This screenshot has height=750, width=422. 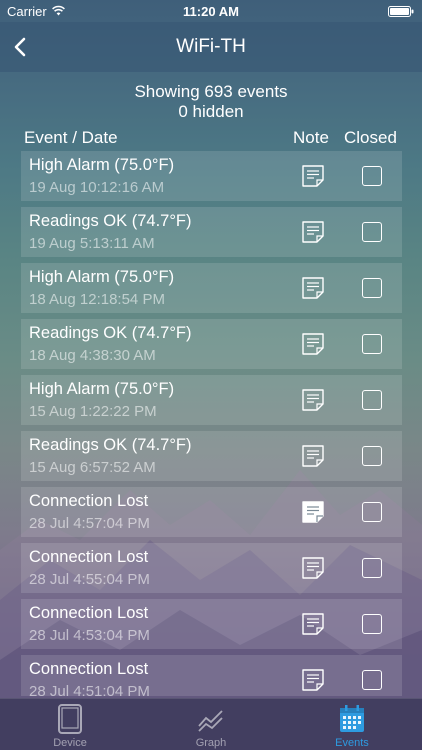 What do you see at coordinates (370, 137) in the screenshot?
I see `column-header-closed: Closed` at bounding box center [370, 137].